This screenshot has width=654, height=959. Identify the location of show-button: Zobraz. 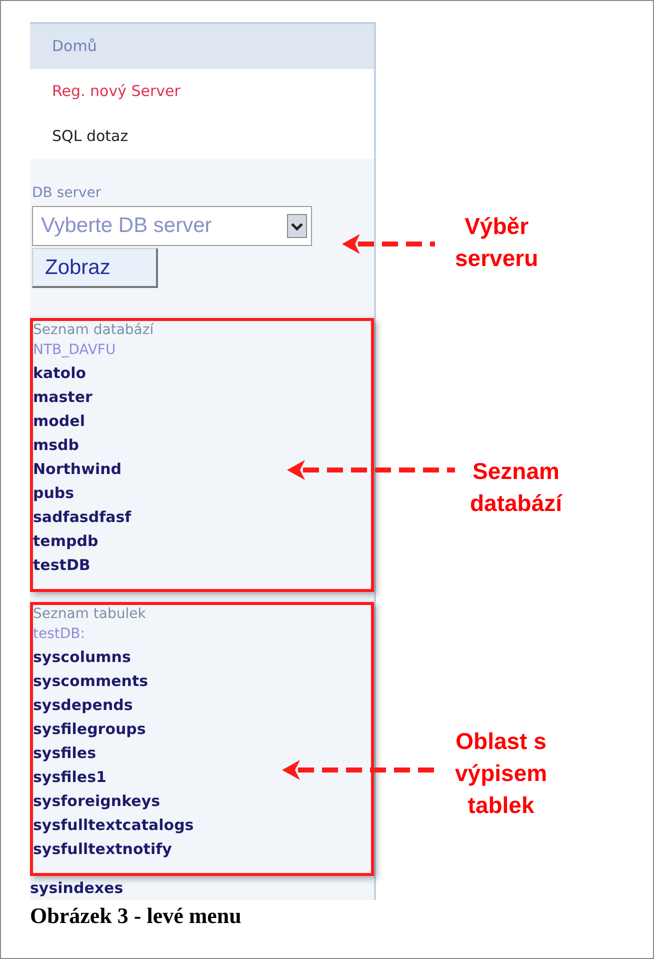
(95, 268).